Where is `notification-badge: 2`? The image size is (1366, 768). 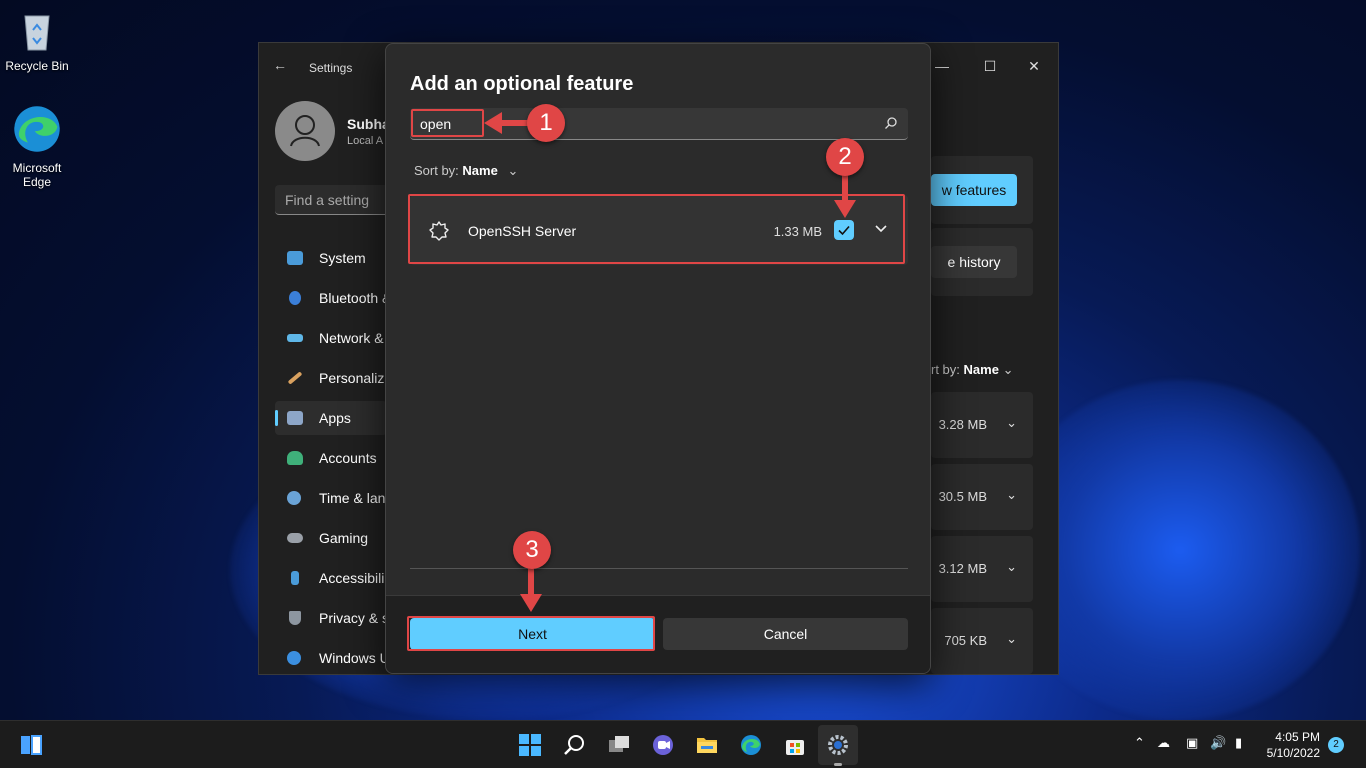 notification-badge: 2 is located at coordinates (1336, 745).